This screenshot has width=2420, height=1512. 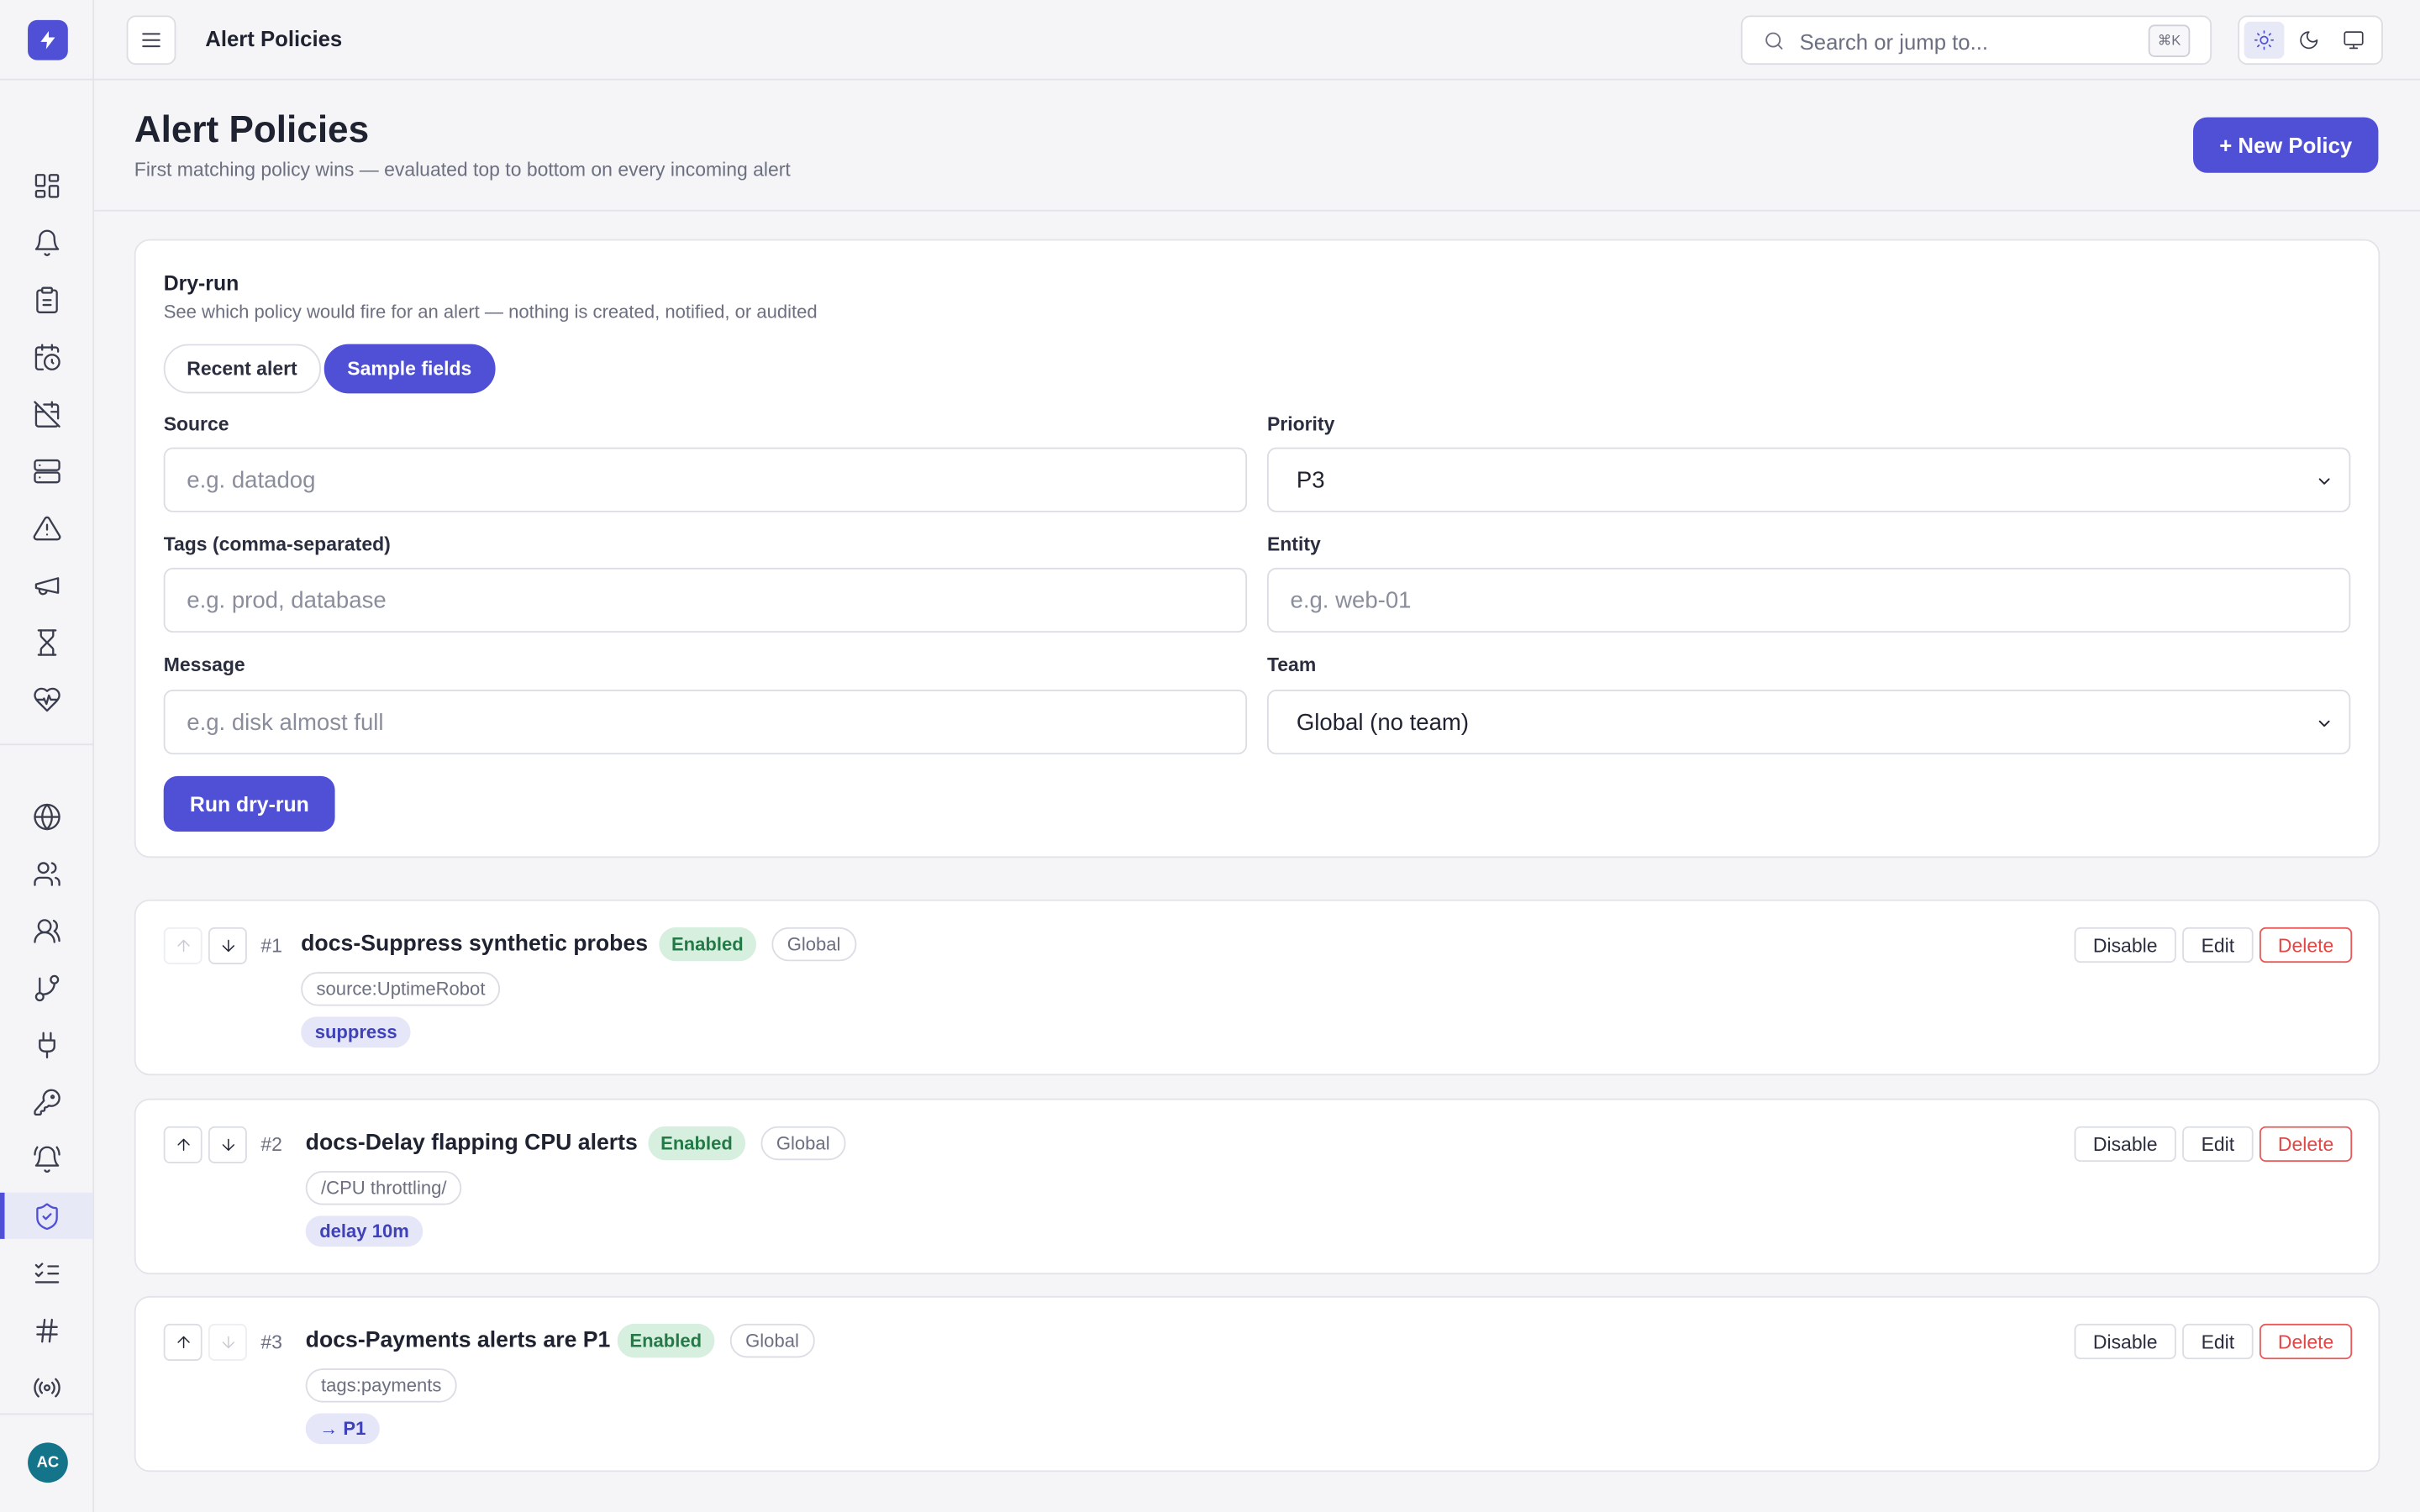 What do you see at coordinates (46, 528) in the screenshot?
I see `sidebar-item-warnings` at bounding box center [46, 528].